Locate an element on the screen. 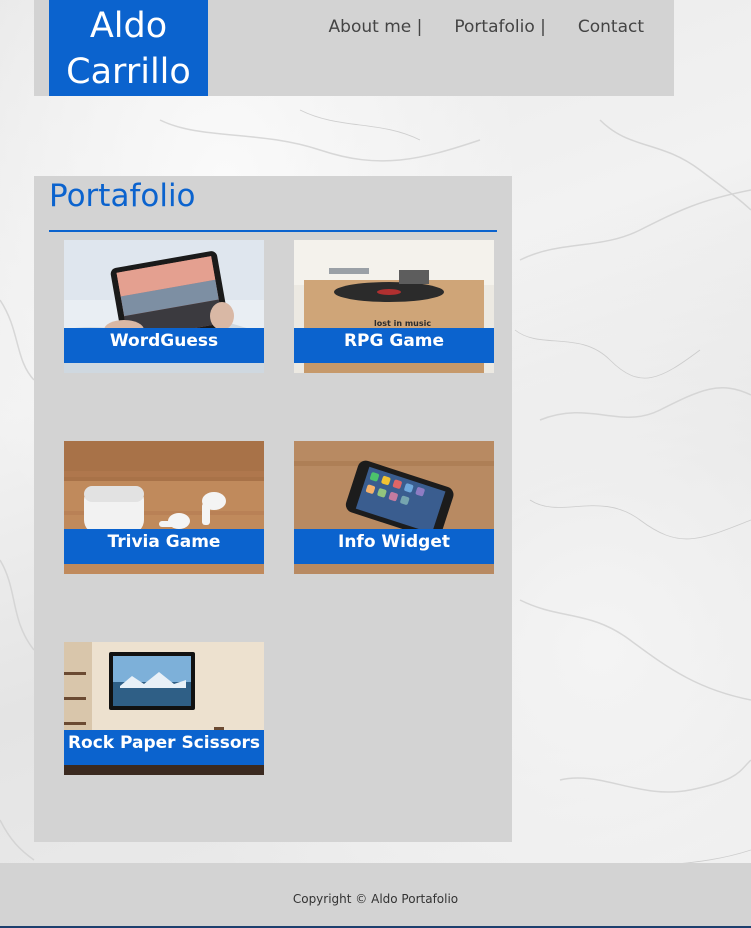  project-label: WordGuess is located at coordinates (164, 345).